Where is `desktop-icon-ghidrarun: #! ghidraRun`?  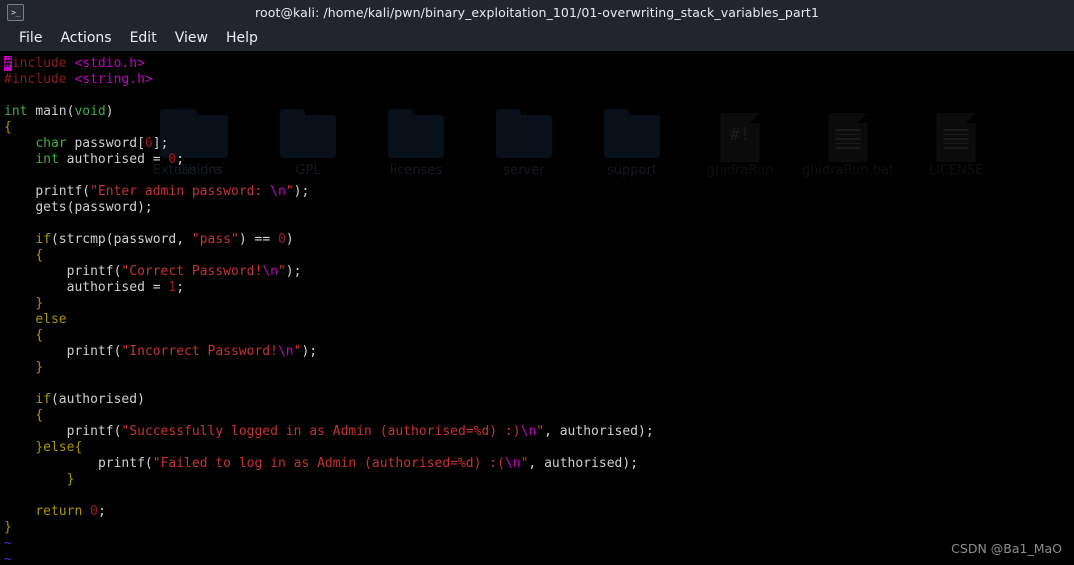
desktop-icon-ghidrarun: #! ghidraRun is located at coordinates (740, 142).